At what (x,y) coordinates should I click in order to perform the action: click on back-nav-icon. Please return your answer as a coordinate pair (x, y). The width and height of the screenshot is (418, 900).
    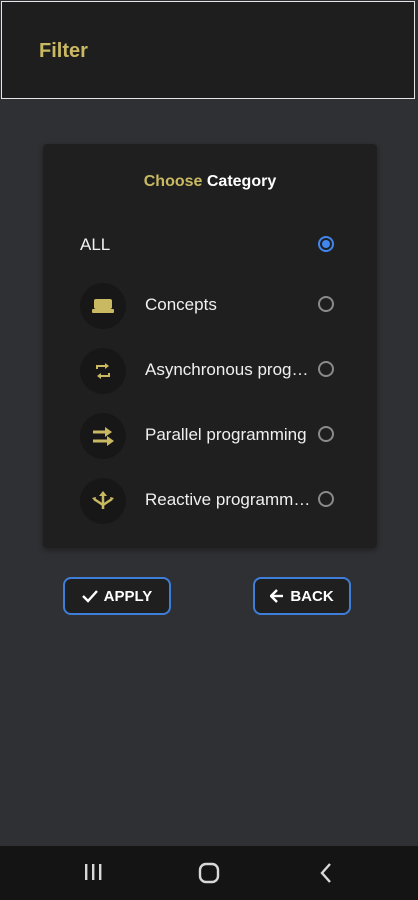
    Looking at the image, I should click on (326, 873).